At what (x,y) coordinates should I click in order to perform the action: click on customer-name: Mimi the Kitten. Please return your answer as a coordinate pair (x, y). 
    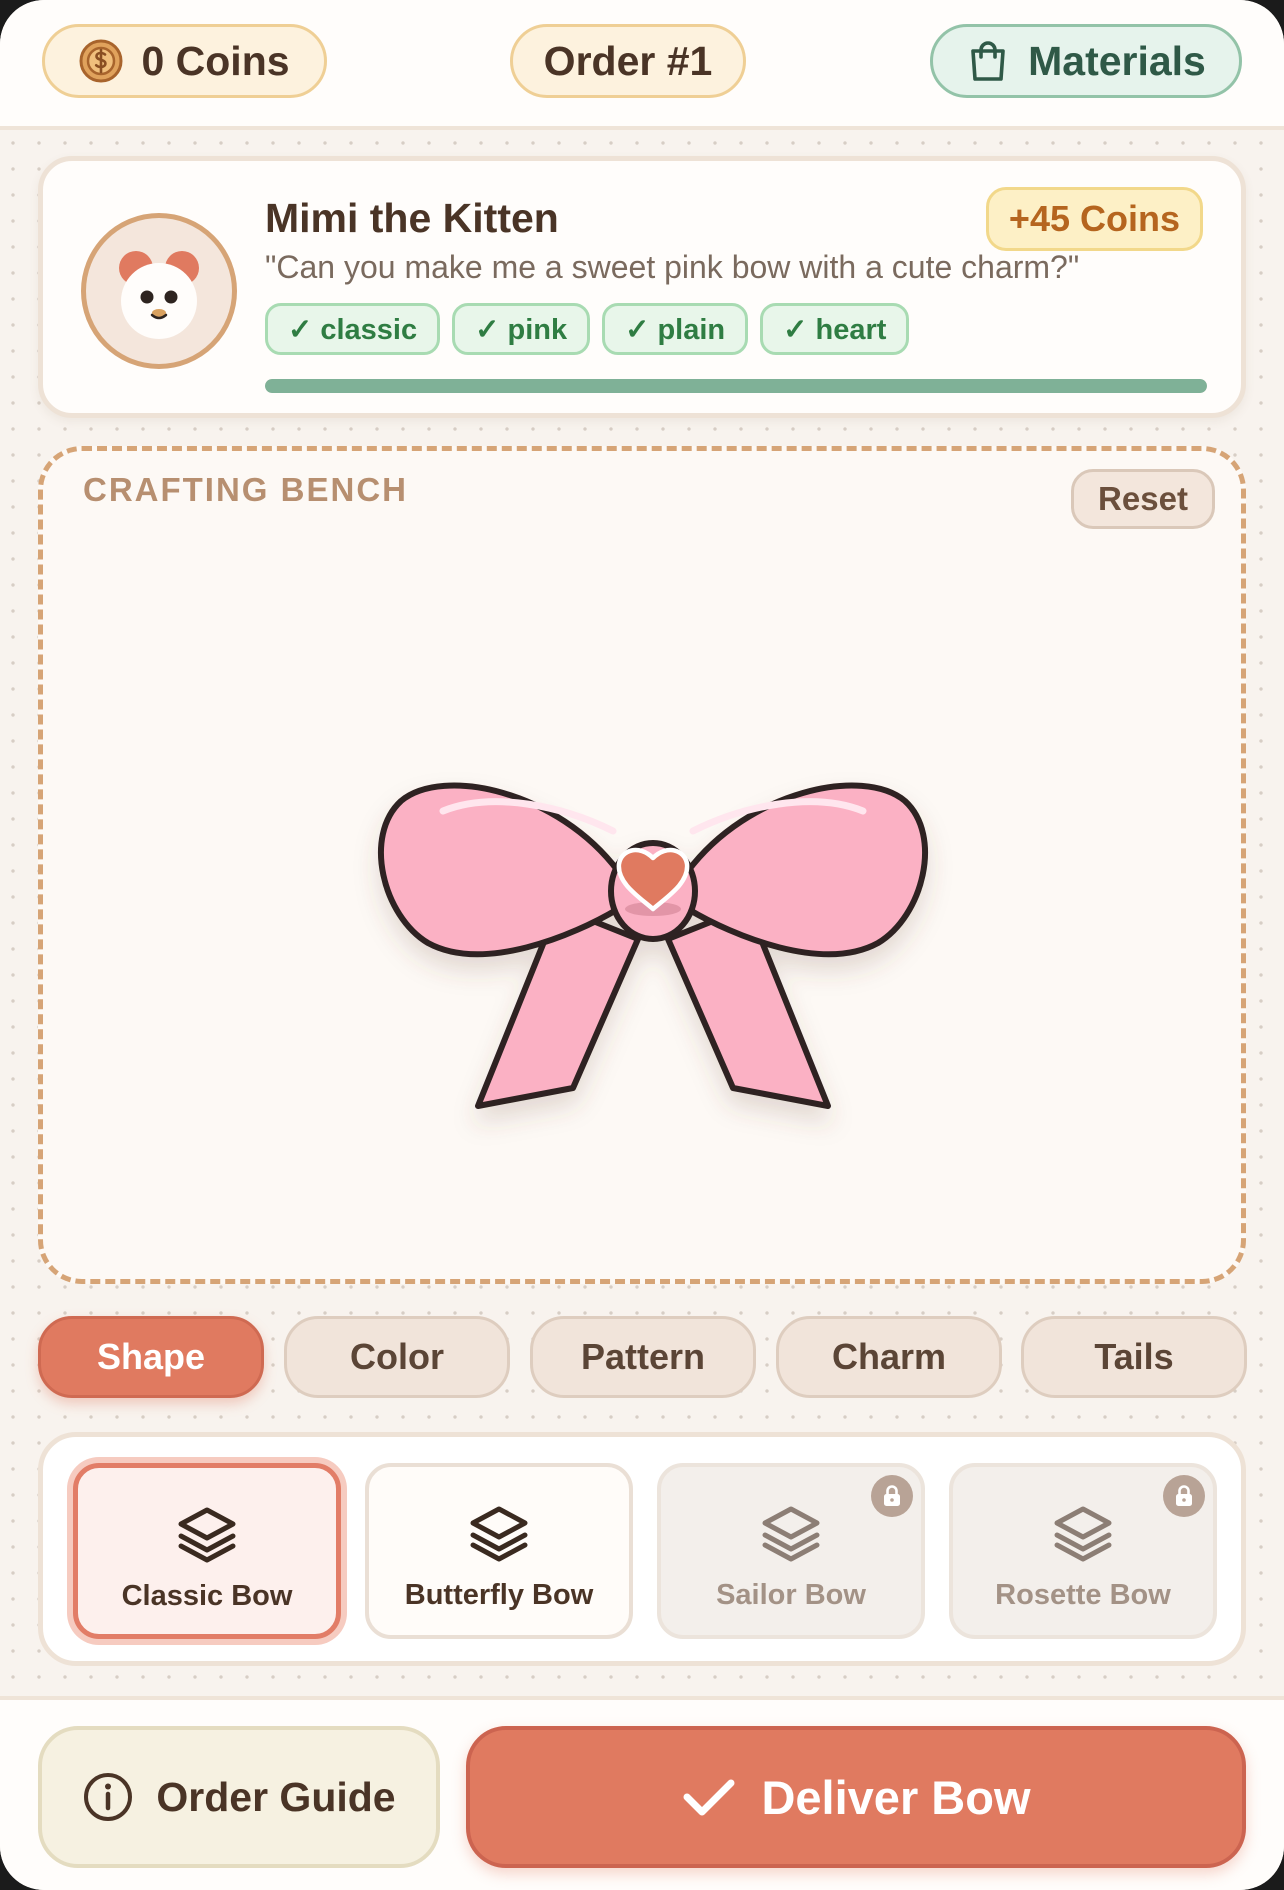
    Looking at the image, I should click on (412, 218).